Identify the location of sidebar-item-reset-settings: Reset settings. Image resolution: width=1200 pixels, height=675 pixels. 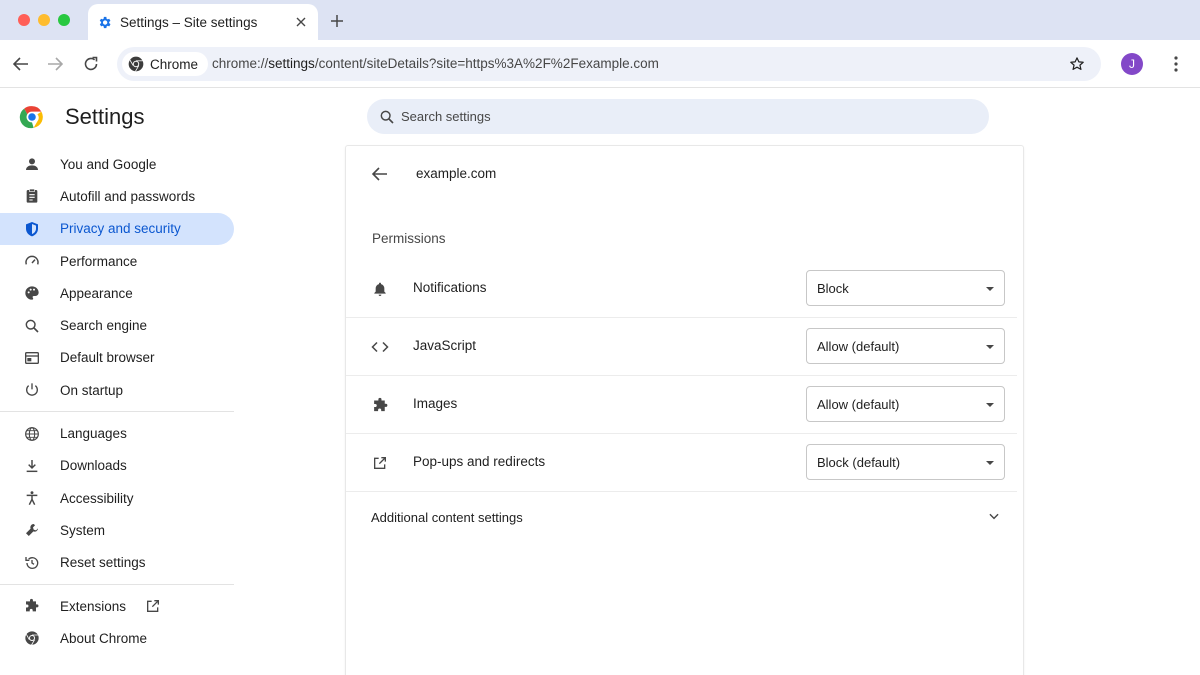
(118, 563).